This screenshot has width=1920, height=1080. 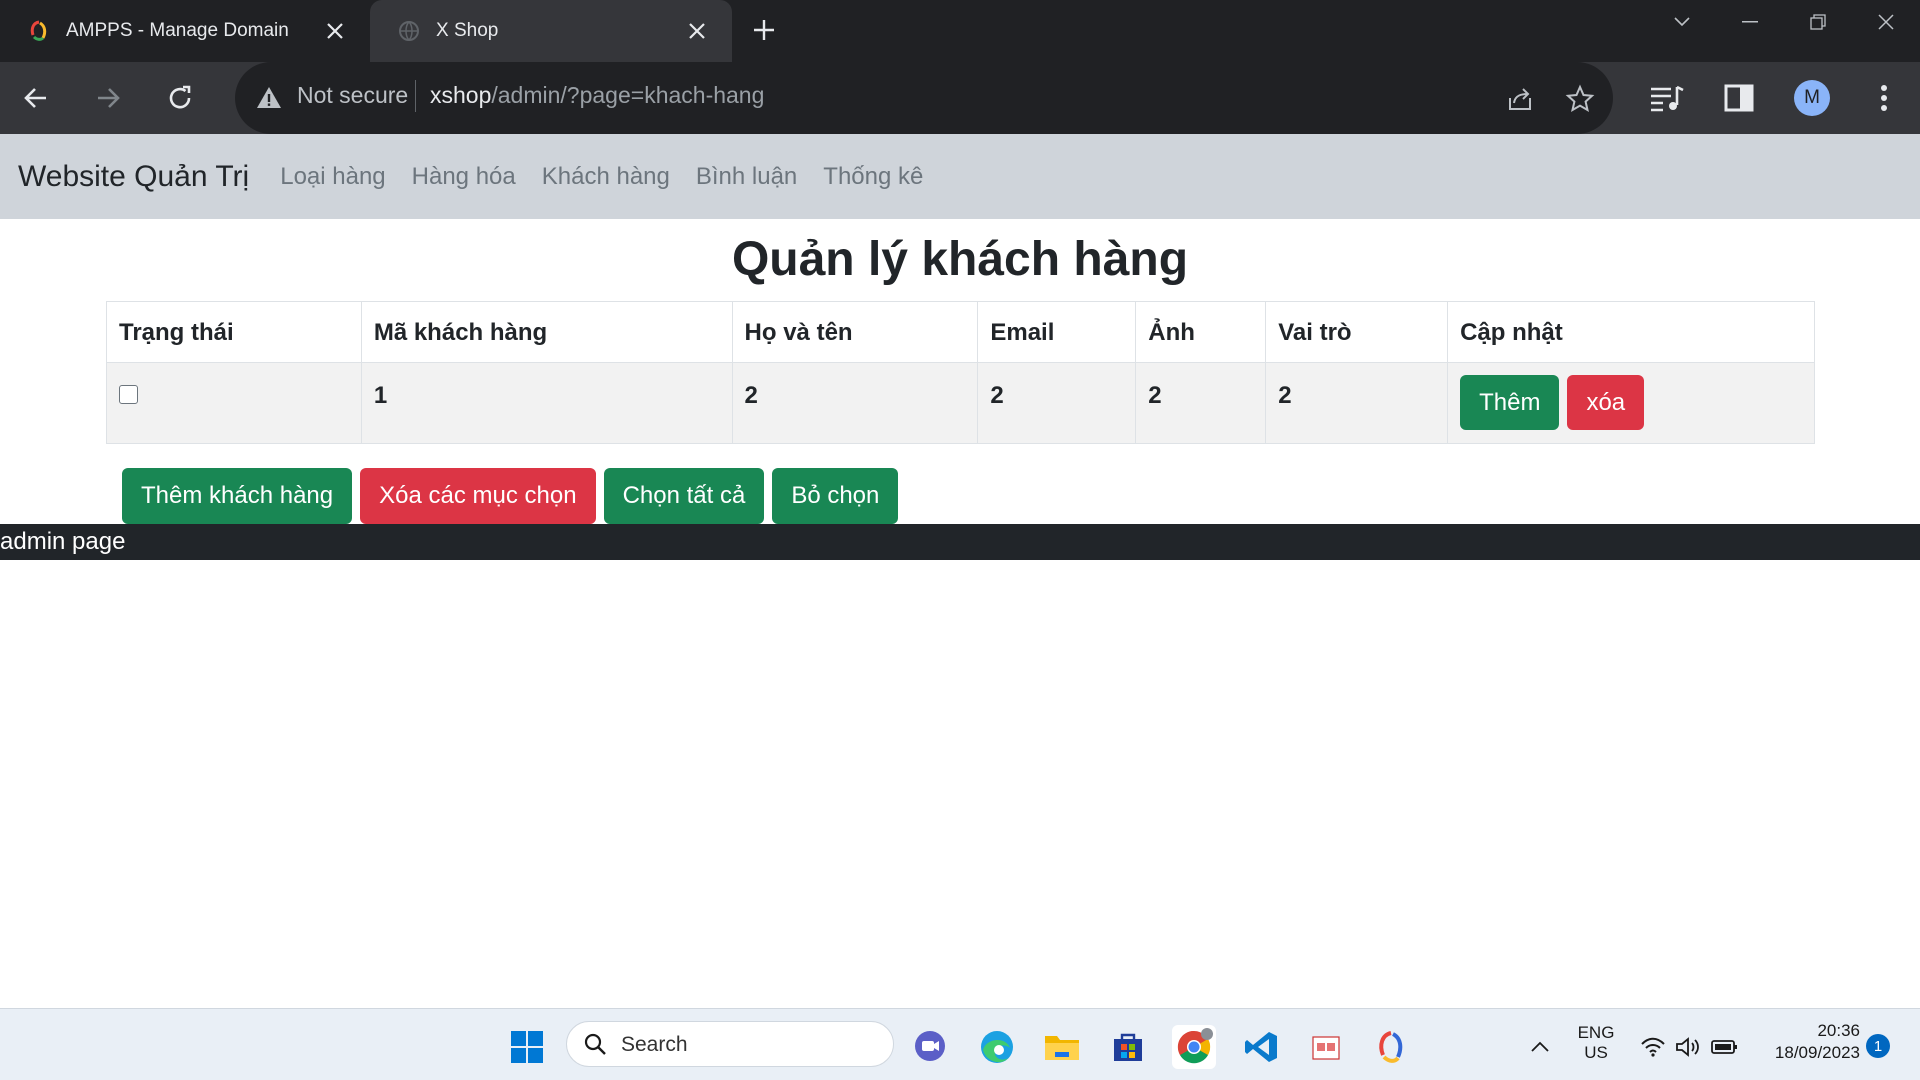 I want to click on address-bar: Not secure xshop/admin/?page=khach-hang, so click(x=924, y=98).